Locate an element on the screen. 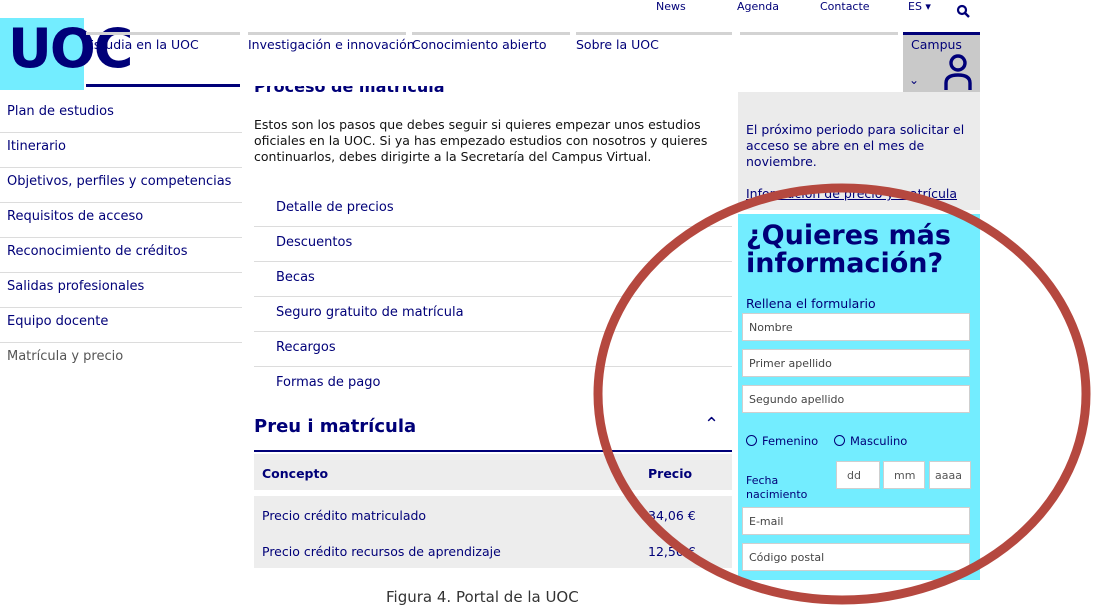  top-link-contacte: Contacte is located at coordinates (845, 6).